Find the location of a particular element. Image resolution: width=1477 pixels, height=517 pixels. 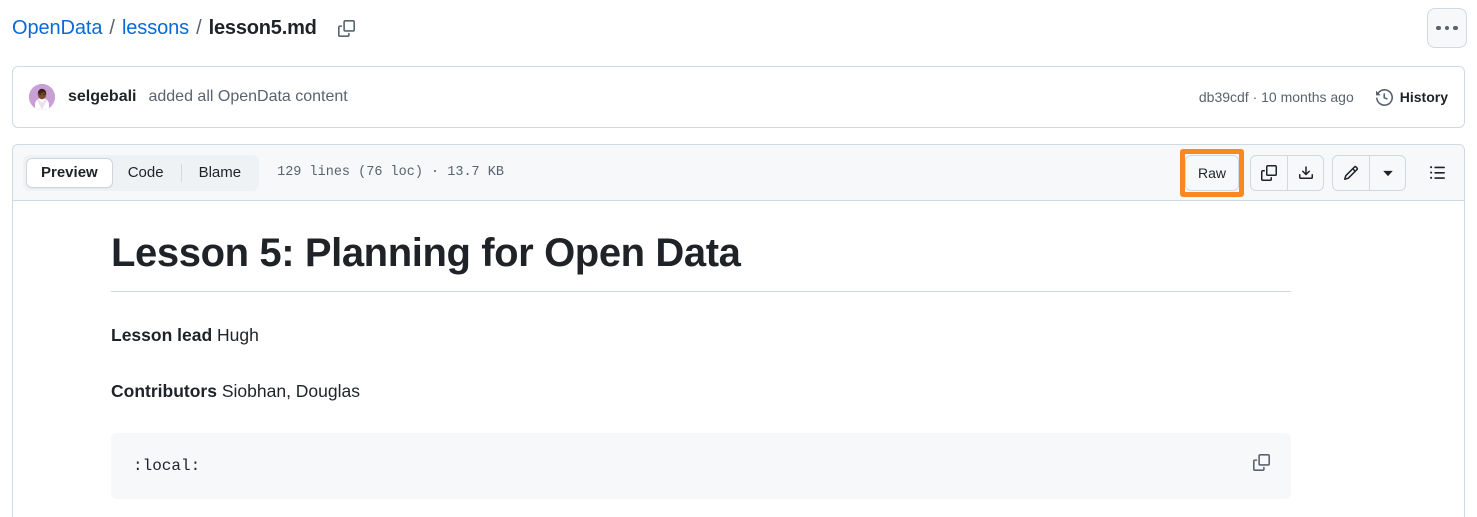

raw-button: Raw is located at coordinates (1211, 172).